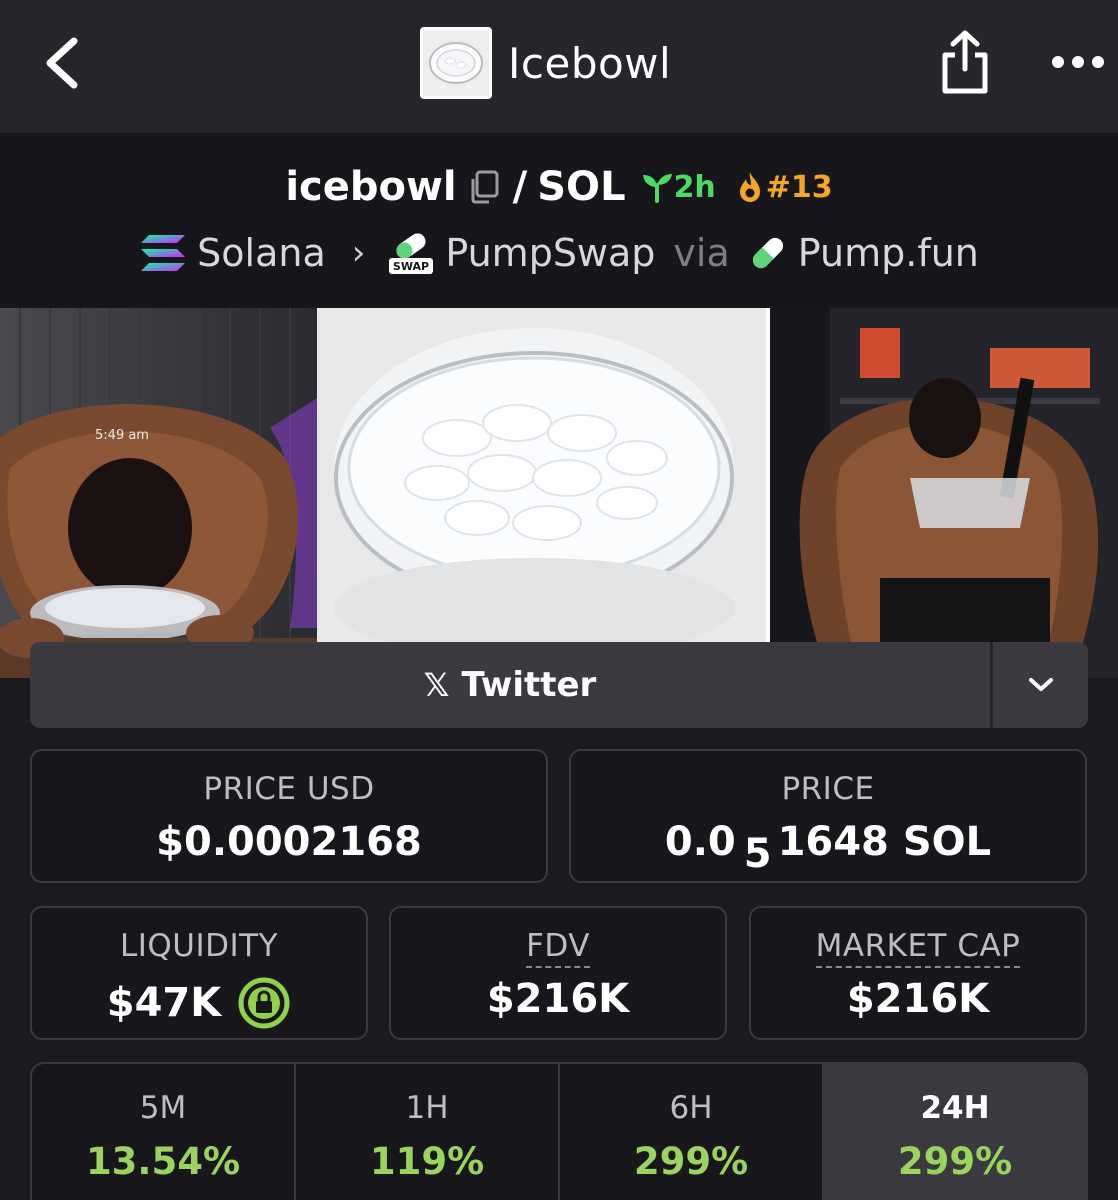  I want to click on solana-logo-icon, so click(163, 253).